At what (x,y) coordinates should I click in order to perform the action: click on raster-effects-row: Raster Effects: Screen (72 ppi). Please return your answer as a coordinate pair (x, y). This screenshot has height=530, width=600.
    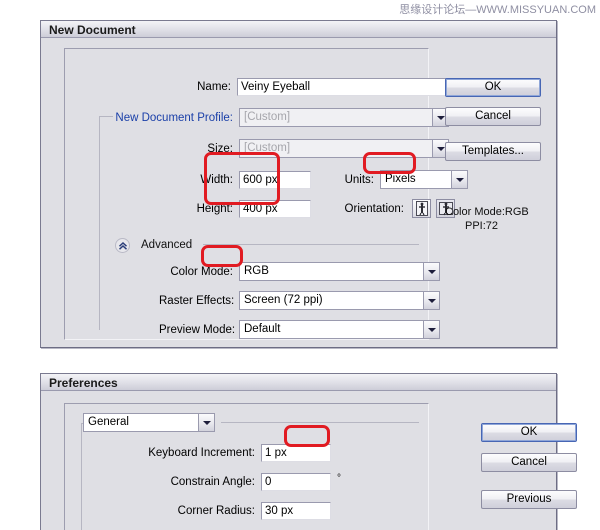
    Looking at the image, I should click on (299, 300).